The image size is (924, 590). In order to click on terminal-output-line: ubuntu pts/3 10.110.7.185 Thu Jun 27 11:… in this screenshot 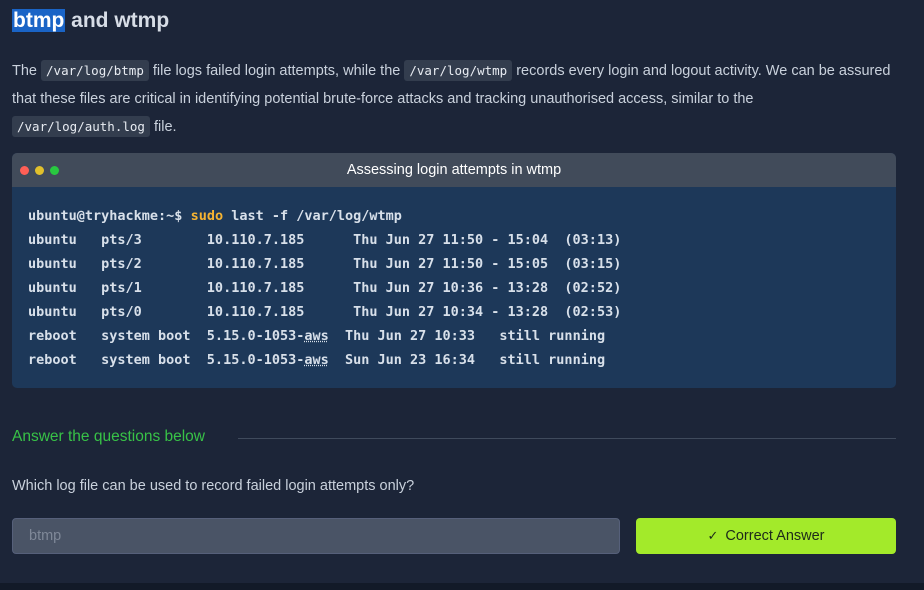, I will do `click(325, 240)`.